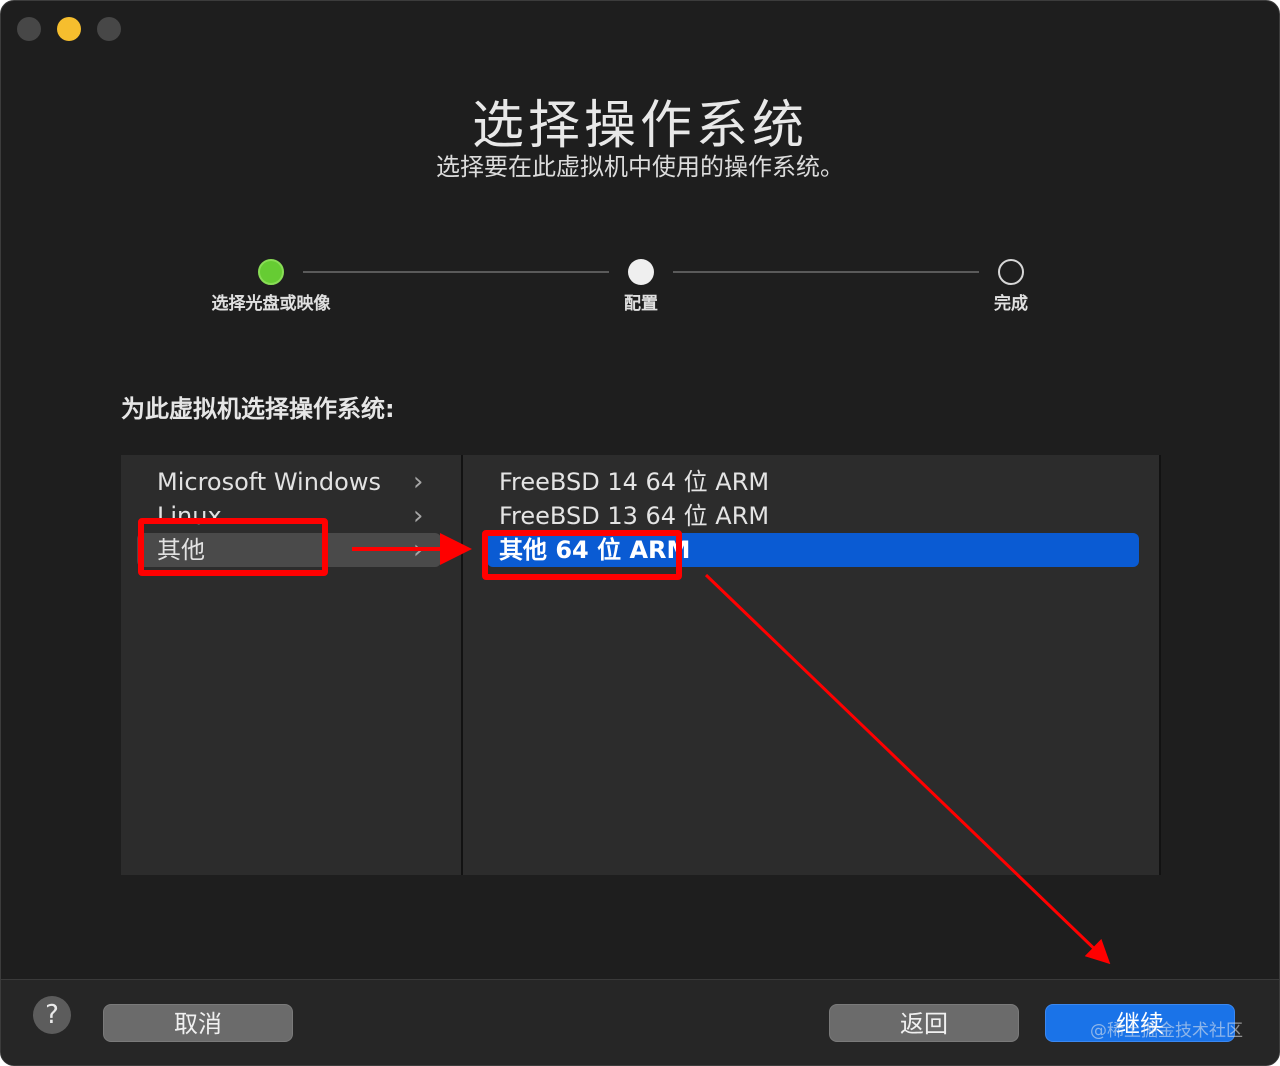  Describe the element at coordinates (1166, 1031) in the screenshot. I see `watermark: @稀土掘金技术社区` at that location.